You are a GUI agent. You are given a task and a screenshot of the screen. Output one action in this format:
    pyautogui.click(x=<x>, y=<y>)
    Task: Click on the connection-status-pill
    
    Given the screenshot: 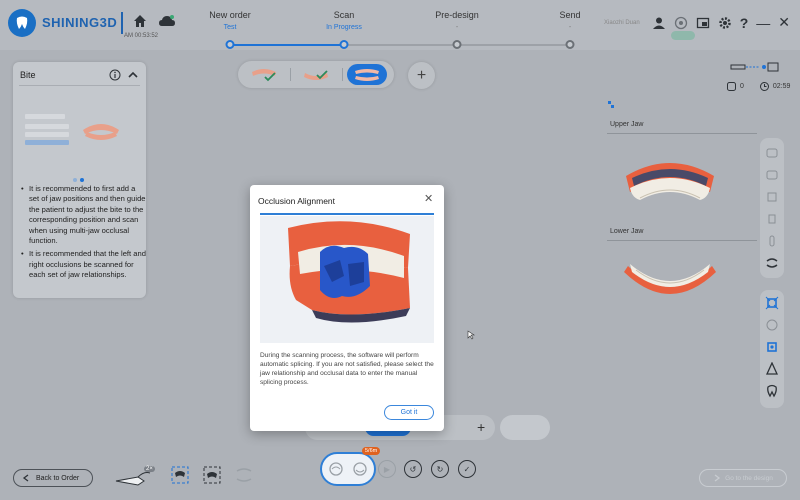 What is the action you would take?
    pyautogui.click(x=683, y=35)
    